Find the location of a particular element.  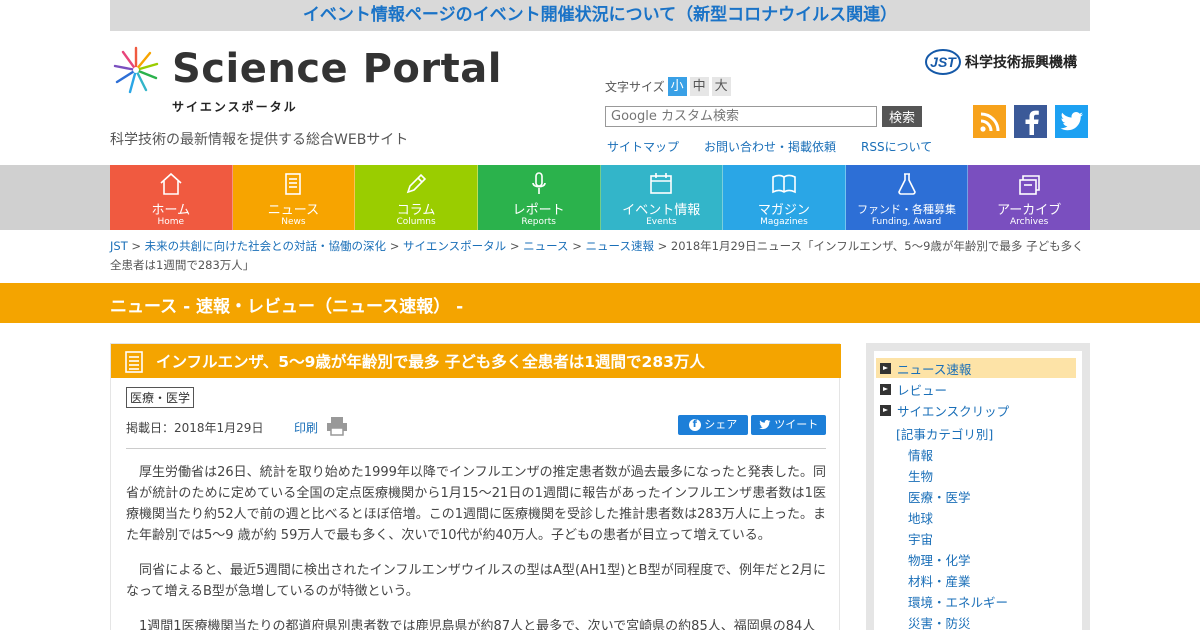

nav-funding-sublabel: Funding, Award is located at coordinates (906, 222).